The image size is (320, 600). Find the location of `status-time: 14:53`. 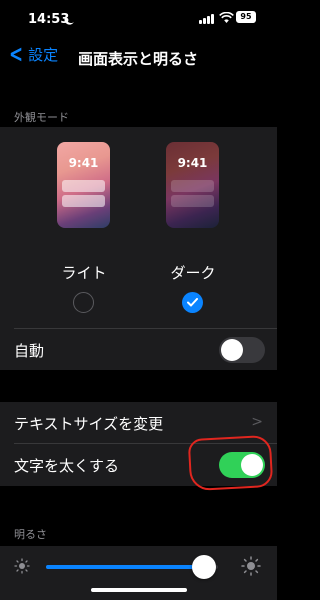

status-time: 14:53 is located at coordinates (49, 19).